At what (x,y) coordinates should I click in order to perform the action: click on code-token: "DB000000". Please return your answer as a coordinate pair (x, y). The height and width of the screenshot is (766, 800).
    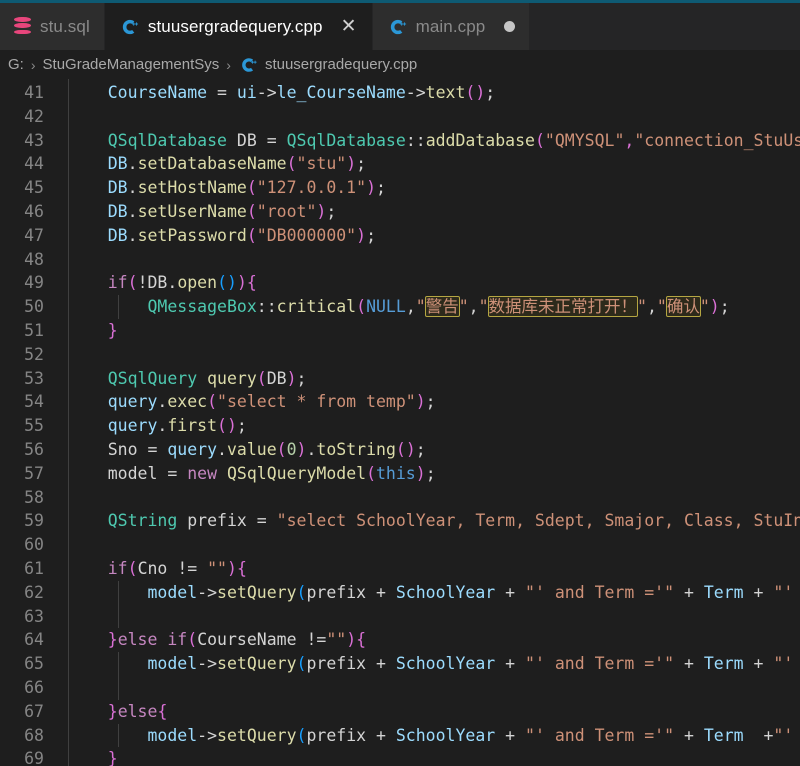
    Looking at the image, I should click on (306, 235).